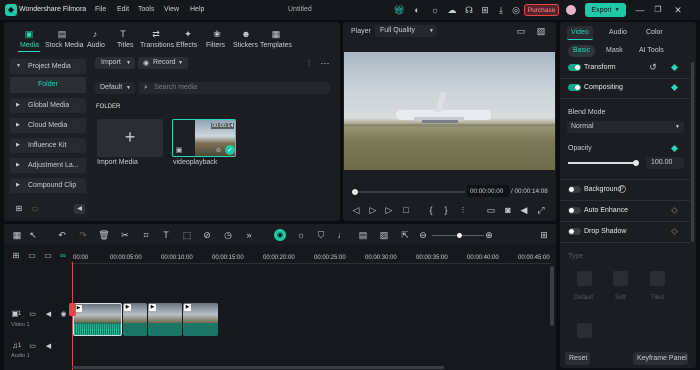  I want to click on auto-enhance-toggle, so click(574, 210).